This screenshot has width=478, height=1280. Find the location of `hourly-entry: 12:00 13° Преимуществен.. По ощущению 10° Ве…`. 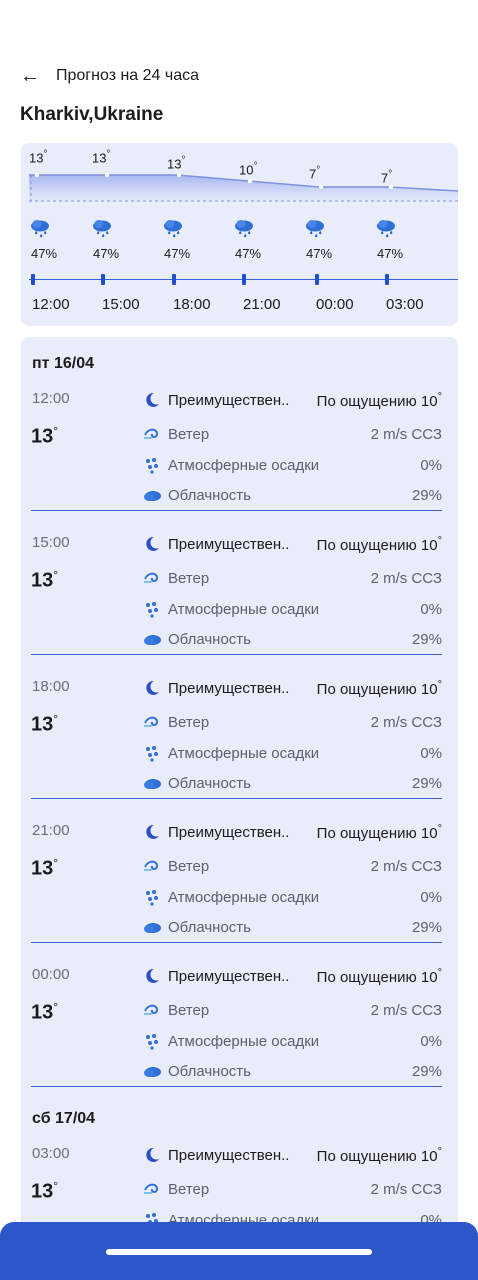

hourly-entry: 12:00 13° Преимуществен.. По ощущению 10° Ве… is located at coordinates (239, 462).